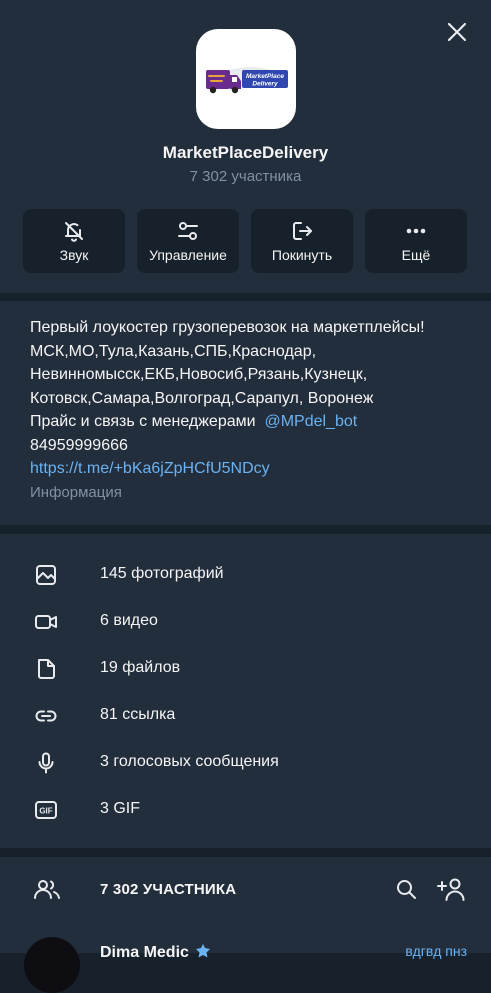 Image resolution: width=491 pixels, height=993 pixels. I want to click on close-icon, so click(457, 32).